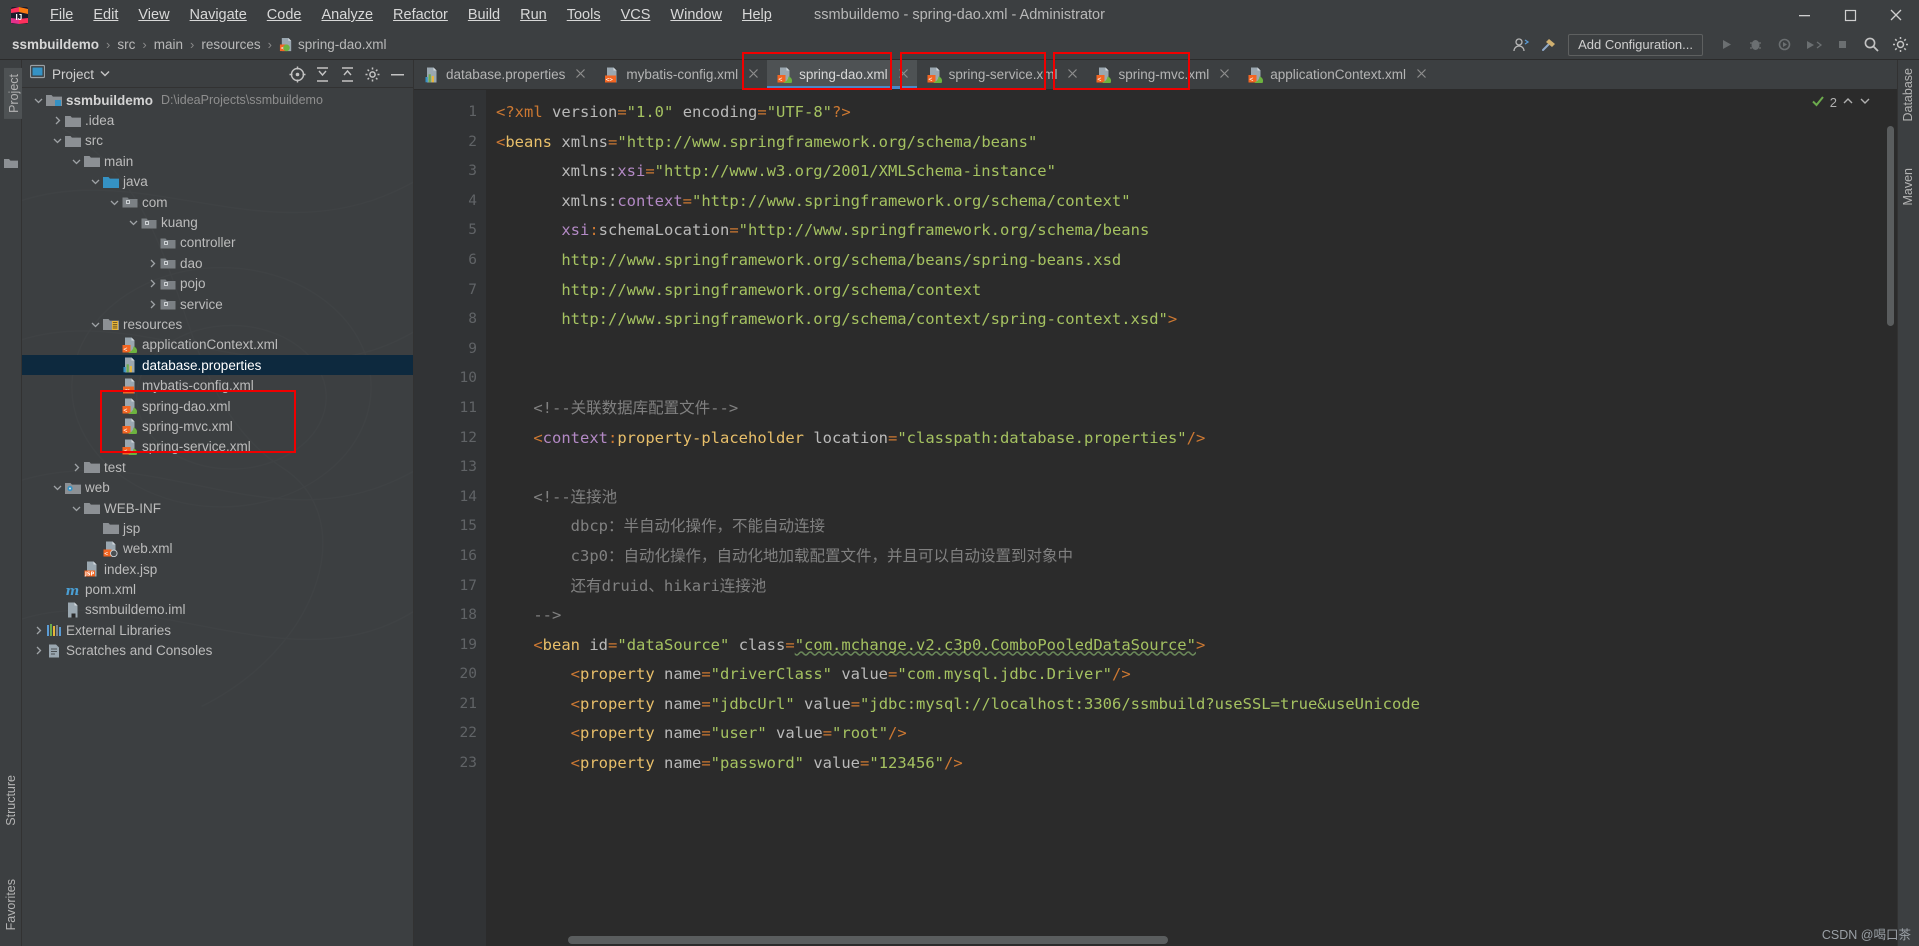 Image resolution: width=1919 pixels, height=946 pixels. I want to click on menu-item-analyze: Analyze, so click(347, 15).